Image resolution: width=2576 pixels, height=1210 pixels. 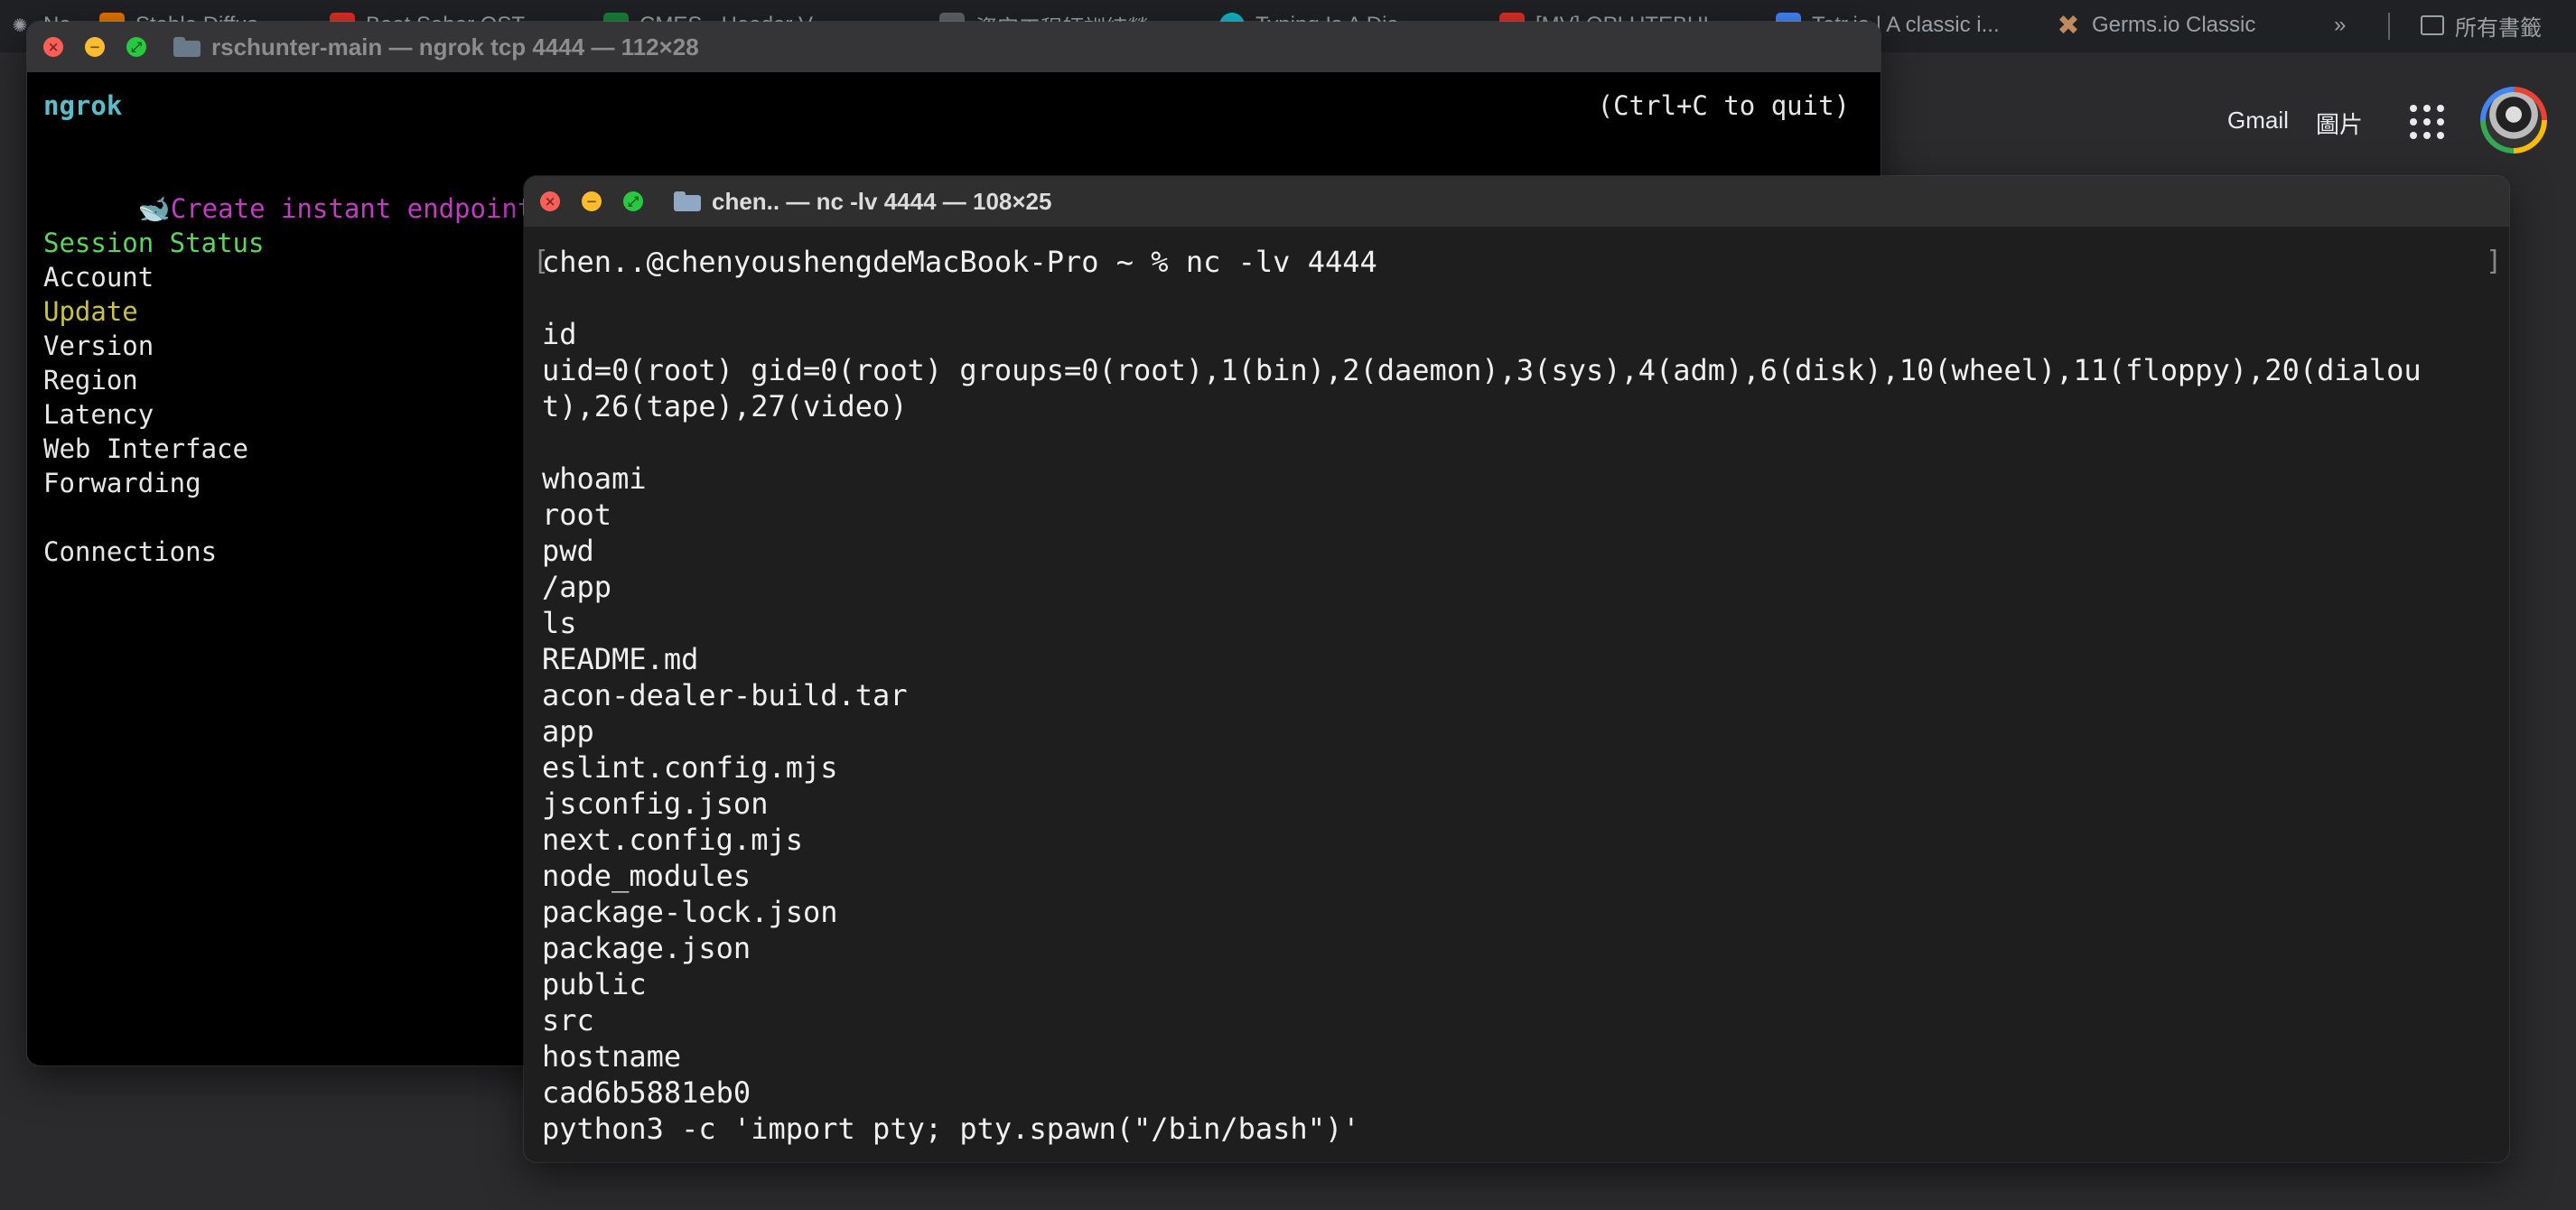 What do you see at coordinates (2513, 120) in the screenshot?
I see `avatar` at bounding box center [2513, 120].